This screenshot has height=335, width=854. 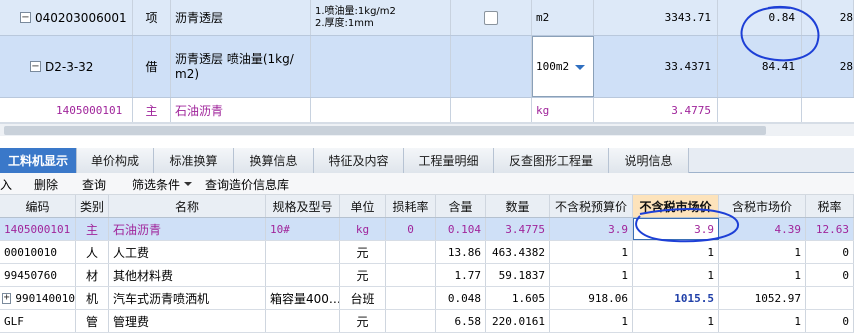 What do you see at coordinates (461, 252) in the screenshot?
I see `row-content: 13.86` at bounding box center [461, 252].